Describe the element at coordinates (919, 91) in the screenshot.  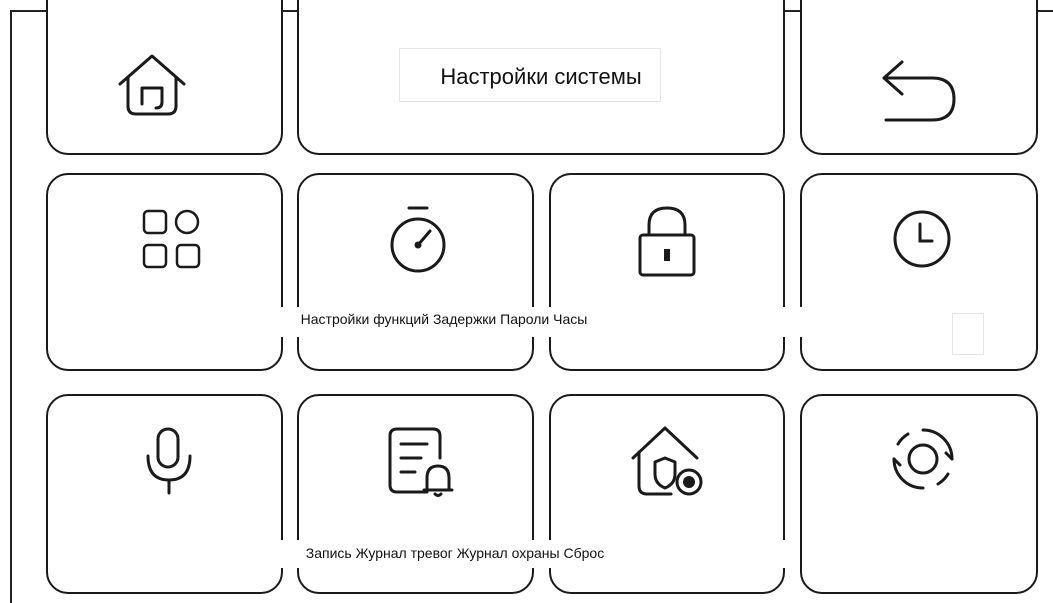
I see `back-arrow-icon` at that location.